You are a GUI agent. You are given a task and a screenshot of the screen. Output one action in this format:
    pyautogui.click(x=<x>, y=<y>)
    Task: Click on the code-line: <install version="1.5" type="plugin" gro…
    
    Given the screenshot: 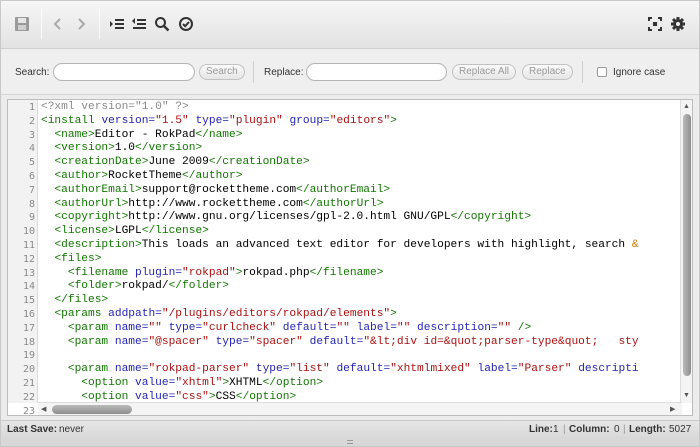 What is the action you would take?
    pyautogui.click(x=219, y=122)
    